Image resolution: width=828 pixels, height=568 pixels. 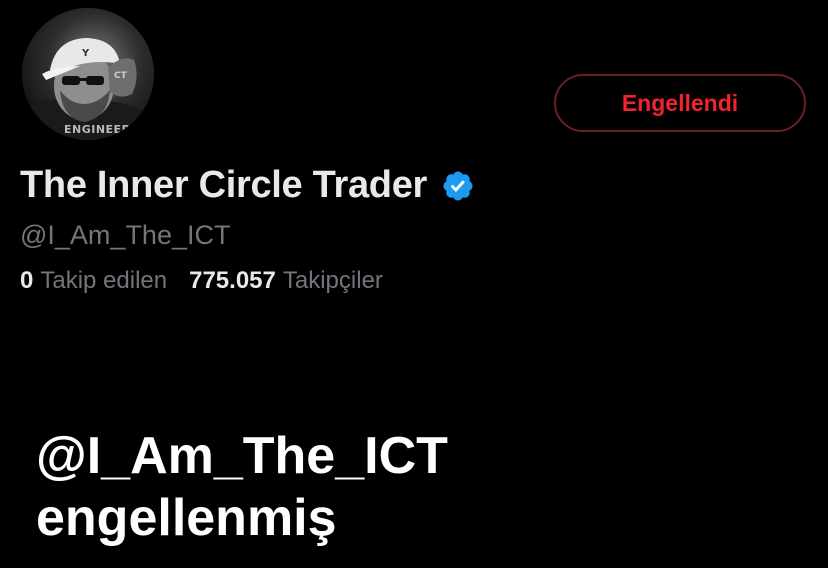 What do you see at coordinates (242, 487) in the screenshot?
I see `overlay-caption: @I_Am_The_ICT engellenmiş` at bounding box center [242, 487].